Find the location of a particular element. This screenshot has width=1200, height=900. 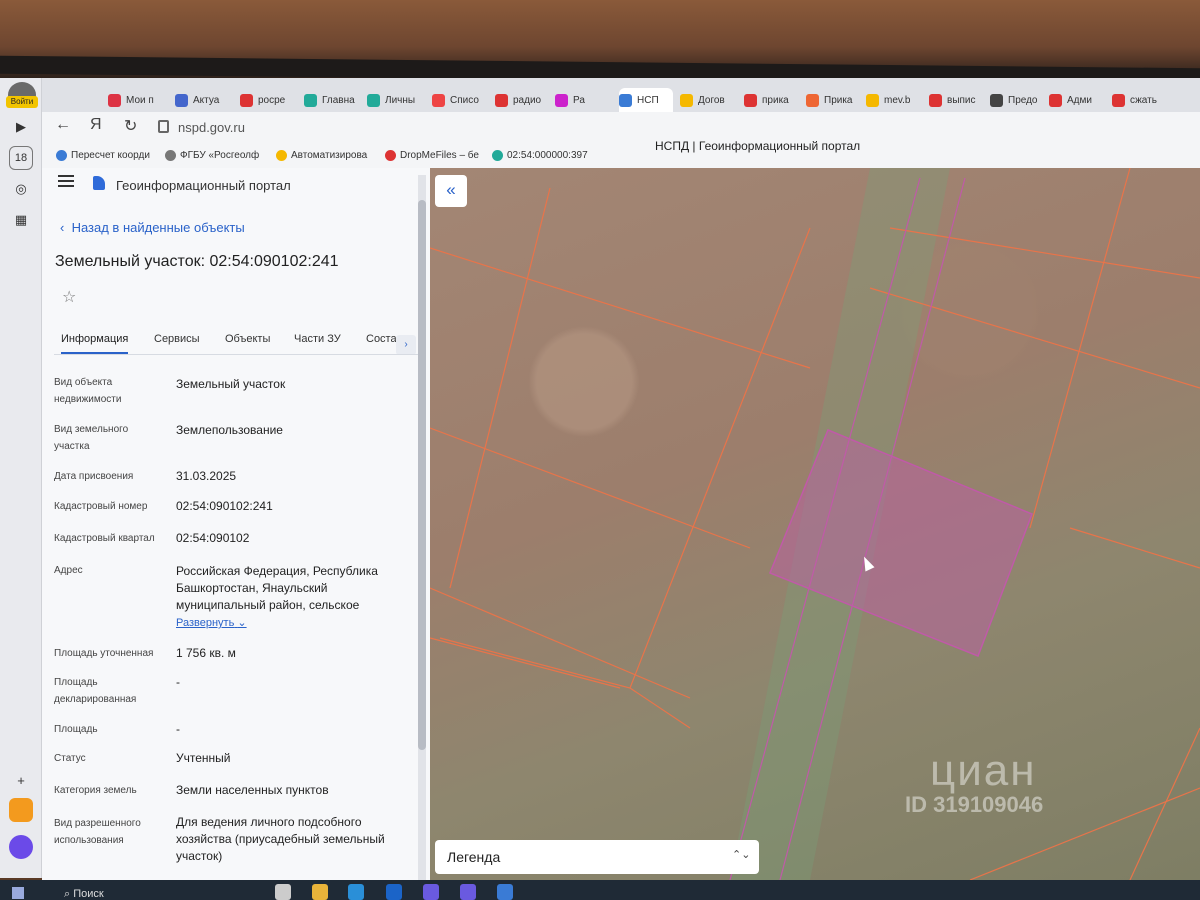

tab-label: Догов is located at coordinates (711, 100).